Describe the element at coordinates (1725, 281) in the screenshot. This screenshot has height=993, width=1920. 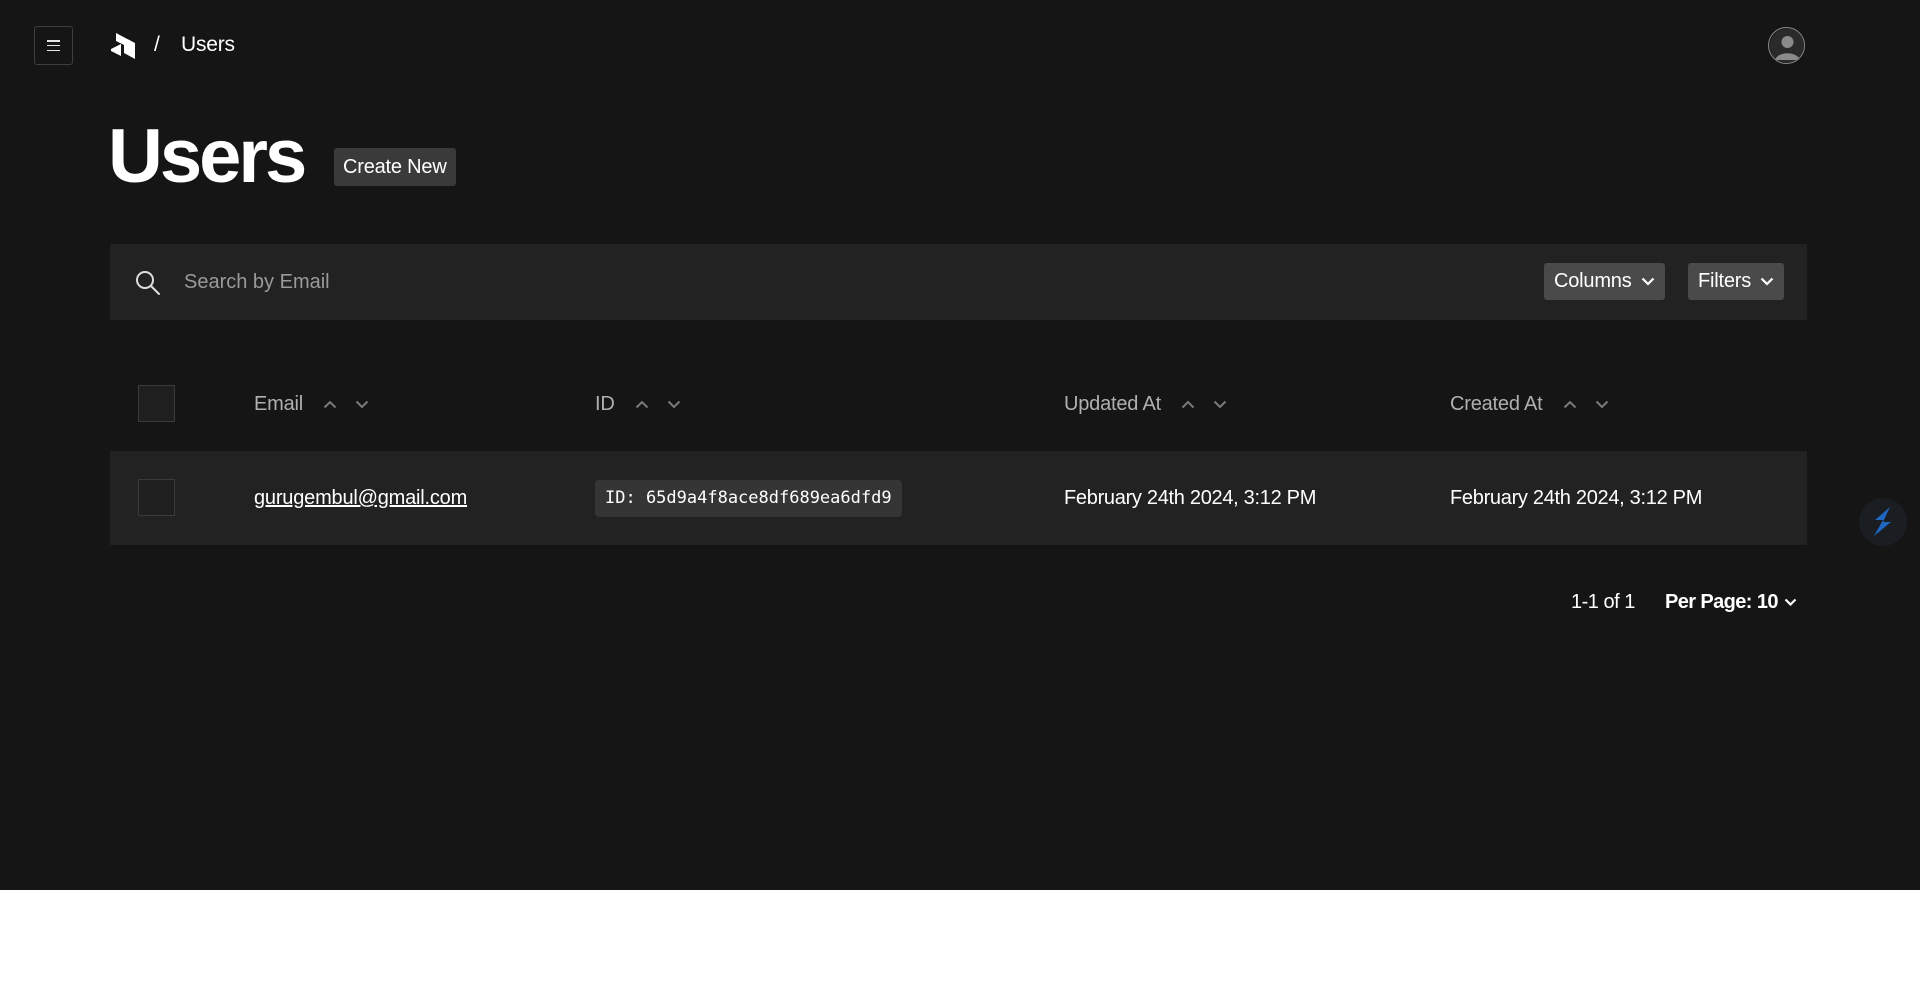
I see `filters-button-label: Filters` at that location.